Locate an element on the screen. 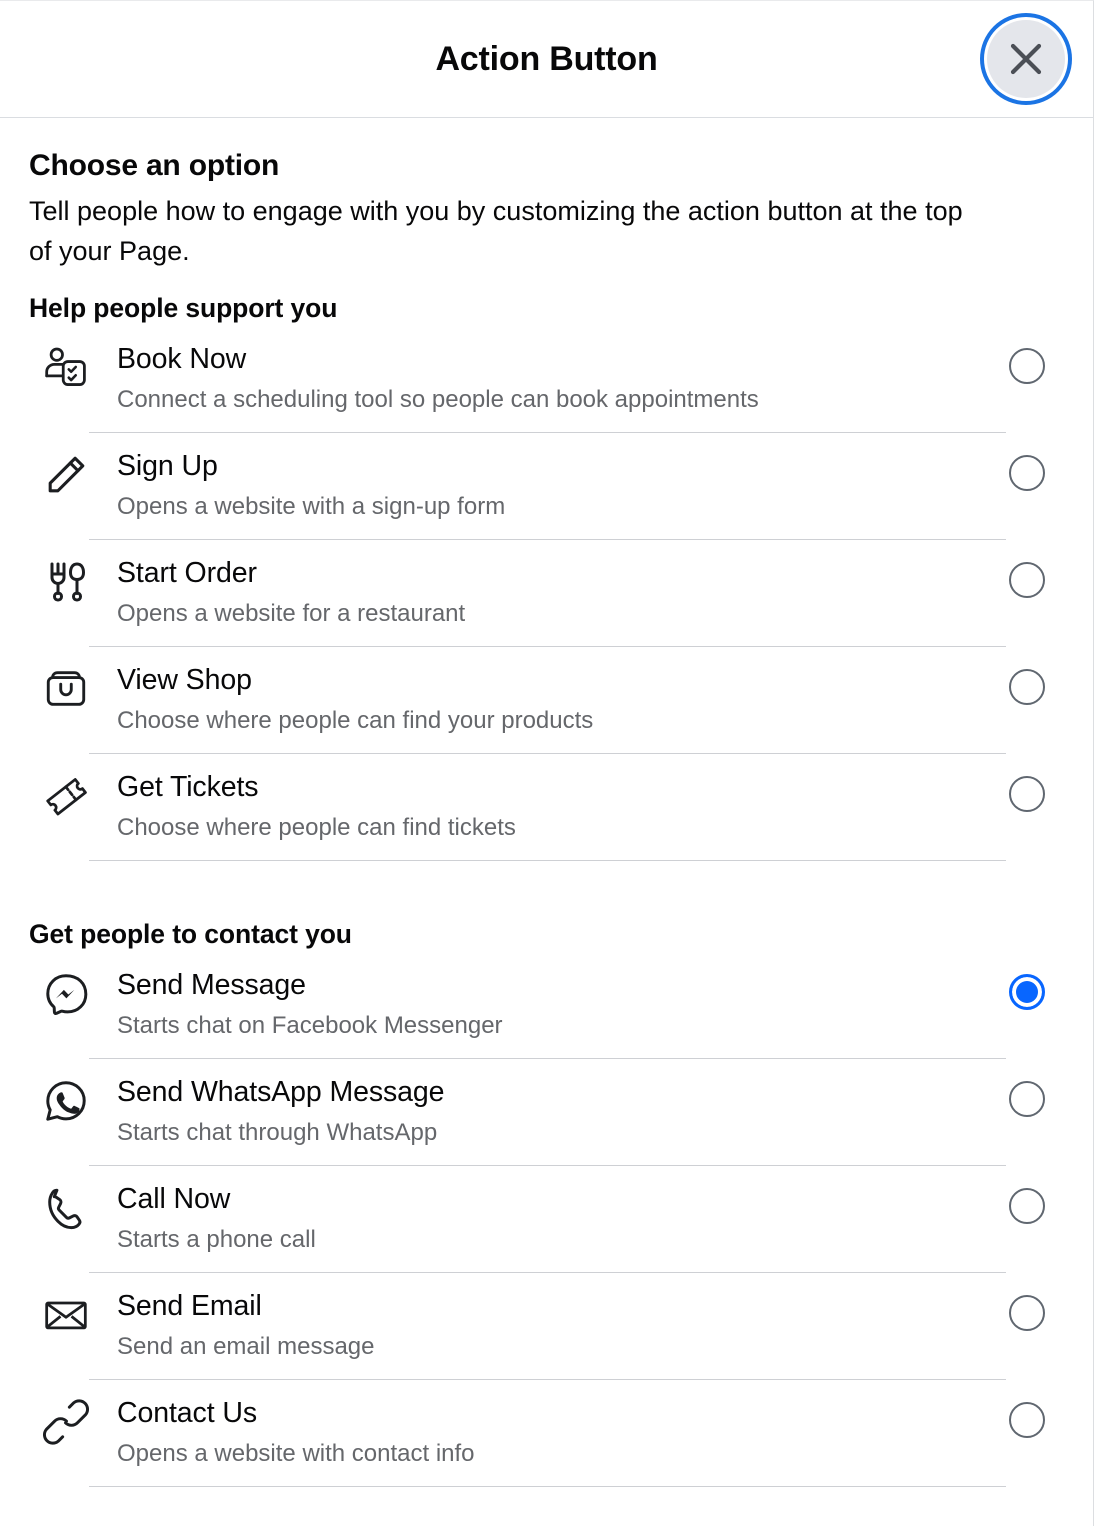  shopping-bag-icon is located at coordinates (59, 689).